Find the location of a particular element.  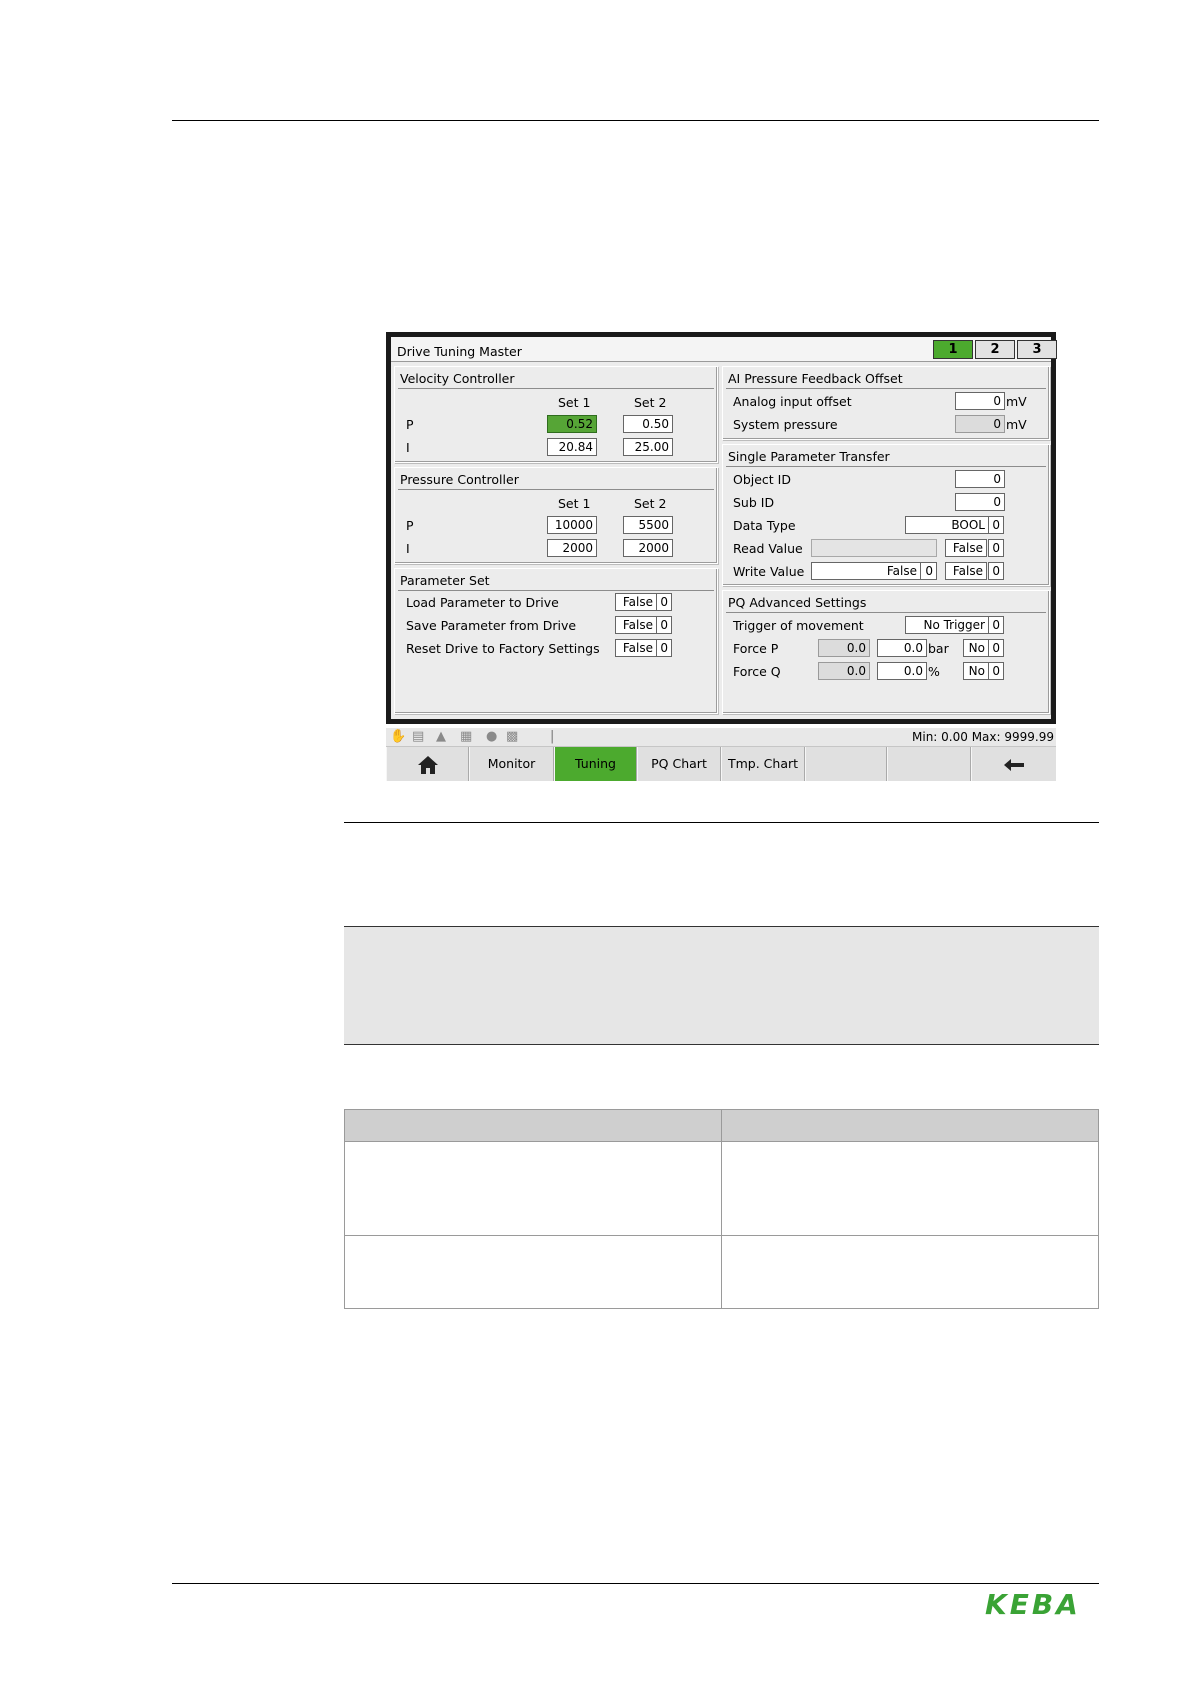

pq-chart-tab: PQ Chart is located at coordinates (679, 764).